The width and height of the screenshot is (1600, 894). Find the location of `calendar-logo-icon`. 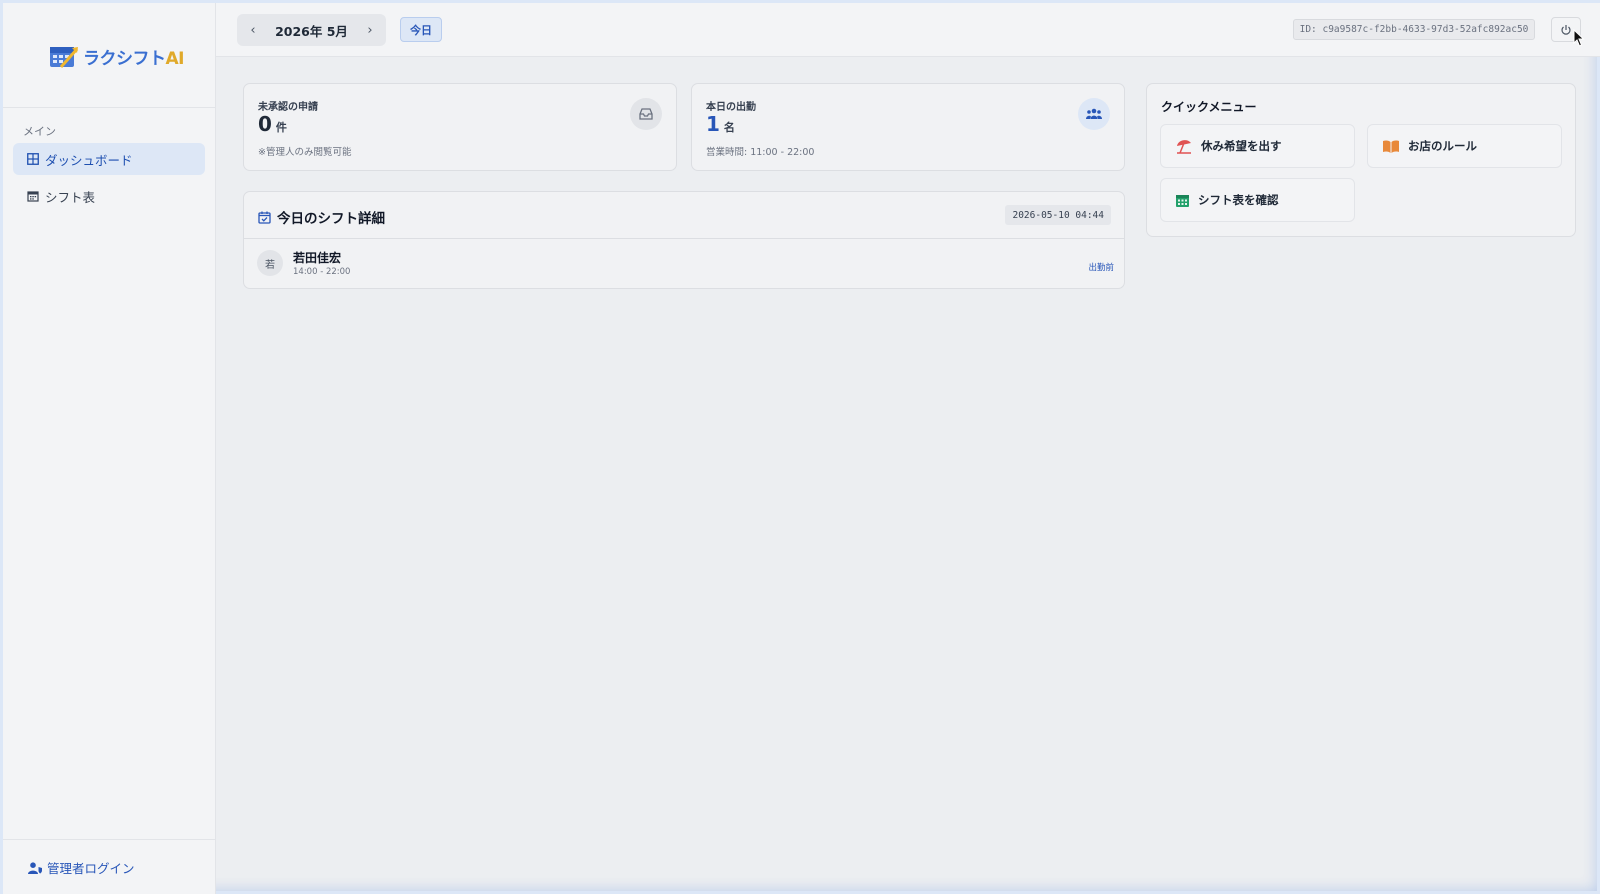

calendar-logo-icon is located at coordinates (64, 57).